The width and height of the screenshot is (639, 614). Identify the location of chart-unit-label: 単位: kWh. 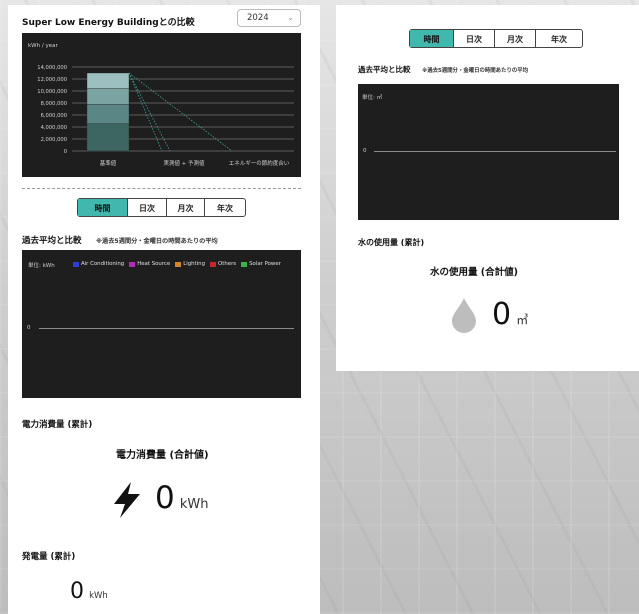
(41, 266).